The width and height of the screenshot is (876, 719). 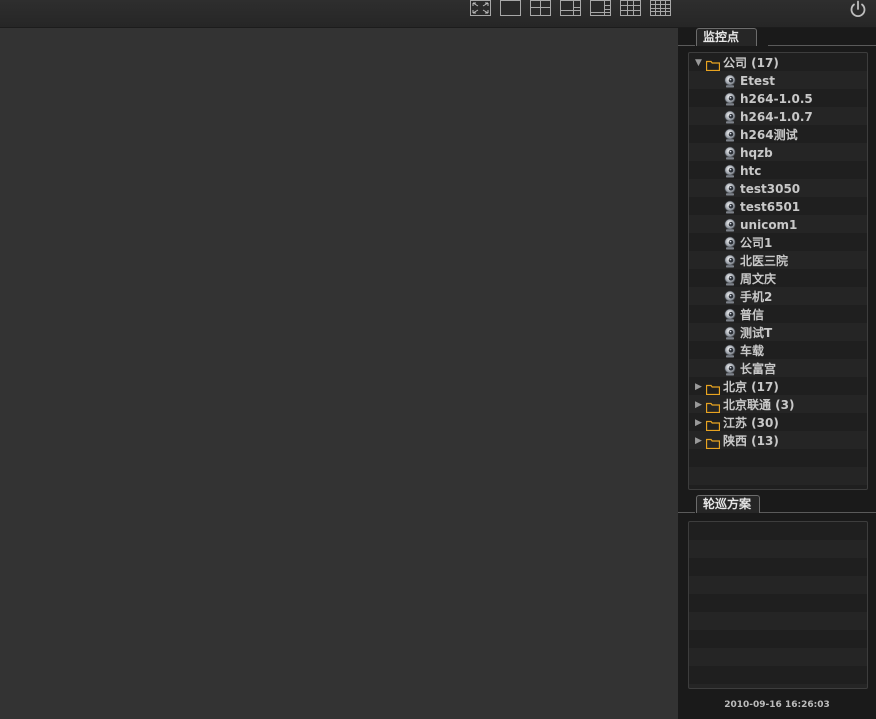 What do you see at coordinates (822, 45) in the screenshot?
I see `monitor-tab-divider-right` at bounding box center [822, 45].